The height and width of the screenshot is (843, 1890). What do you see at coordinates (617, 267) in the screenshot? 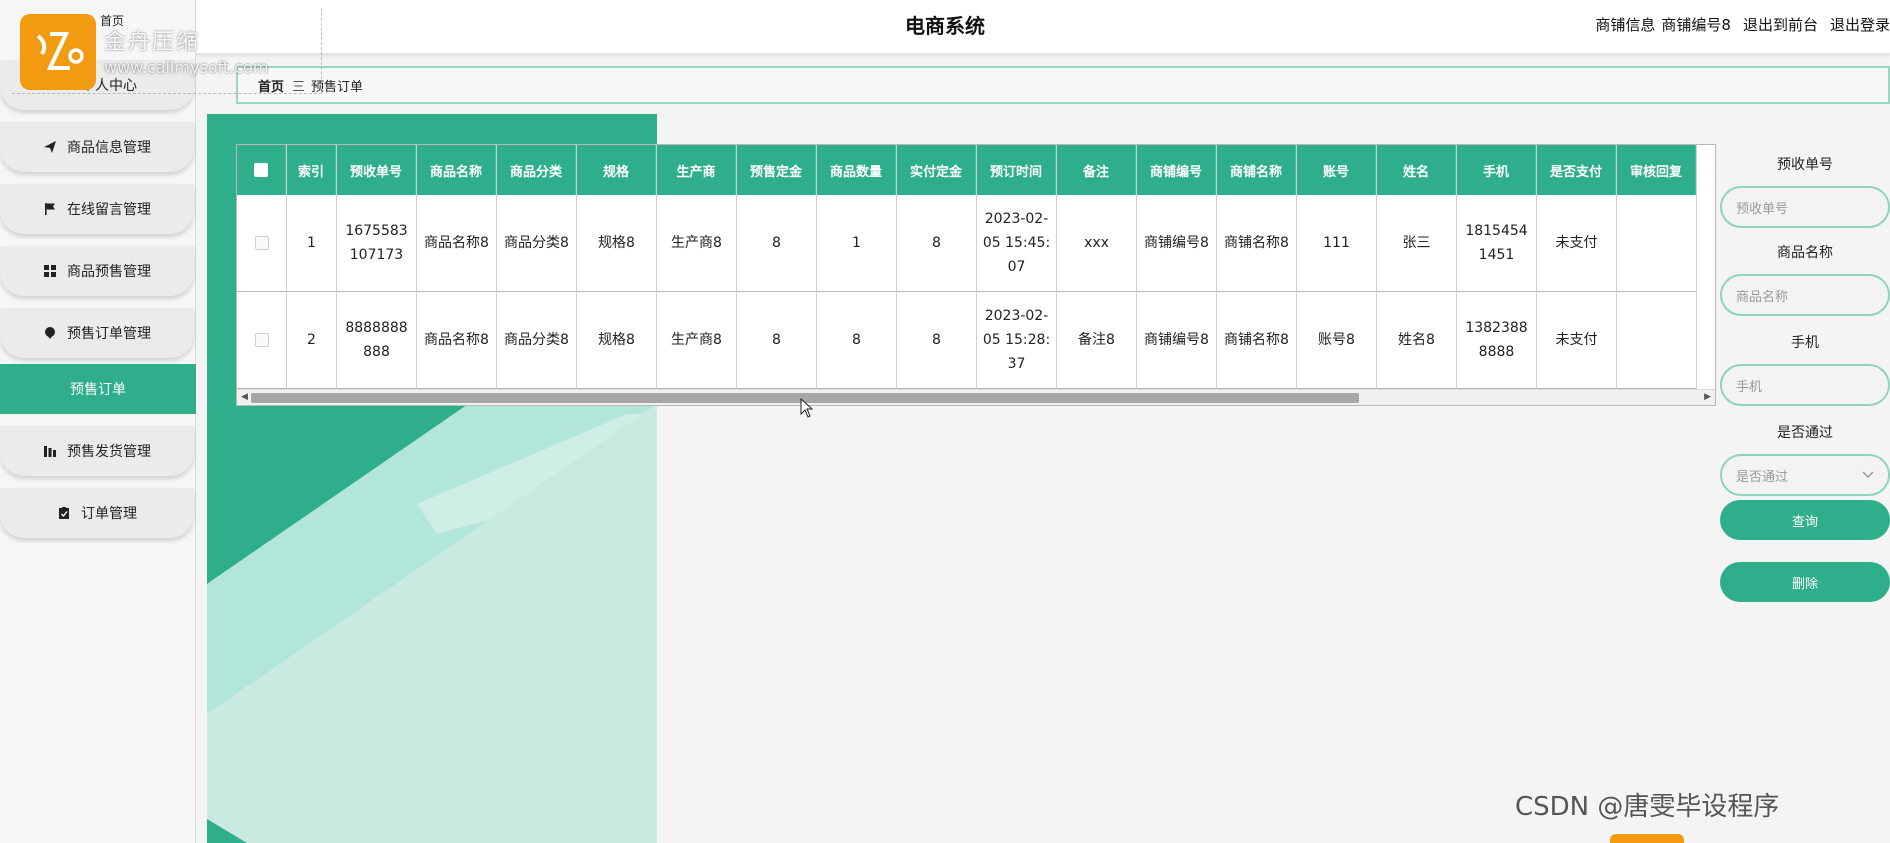
I see `column-spec: 规格 规格8 规格8` at bounding box center [617, 267].